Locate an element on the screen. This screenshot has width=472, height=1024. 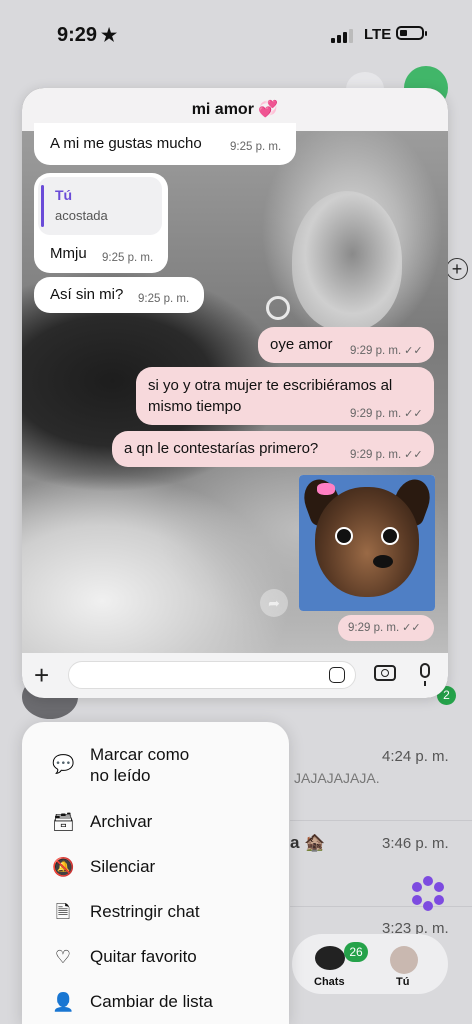
bow-icon is located at coordinates (326, 489).